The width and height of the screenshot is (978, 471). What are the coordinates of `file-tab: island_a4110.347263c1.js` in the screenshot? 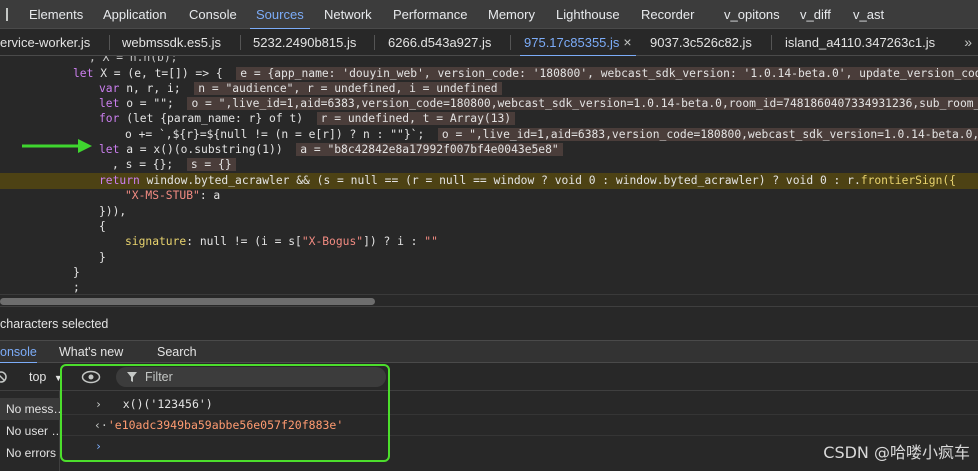 It's located at (860, 42).